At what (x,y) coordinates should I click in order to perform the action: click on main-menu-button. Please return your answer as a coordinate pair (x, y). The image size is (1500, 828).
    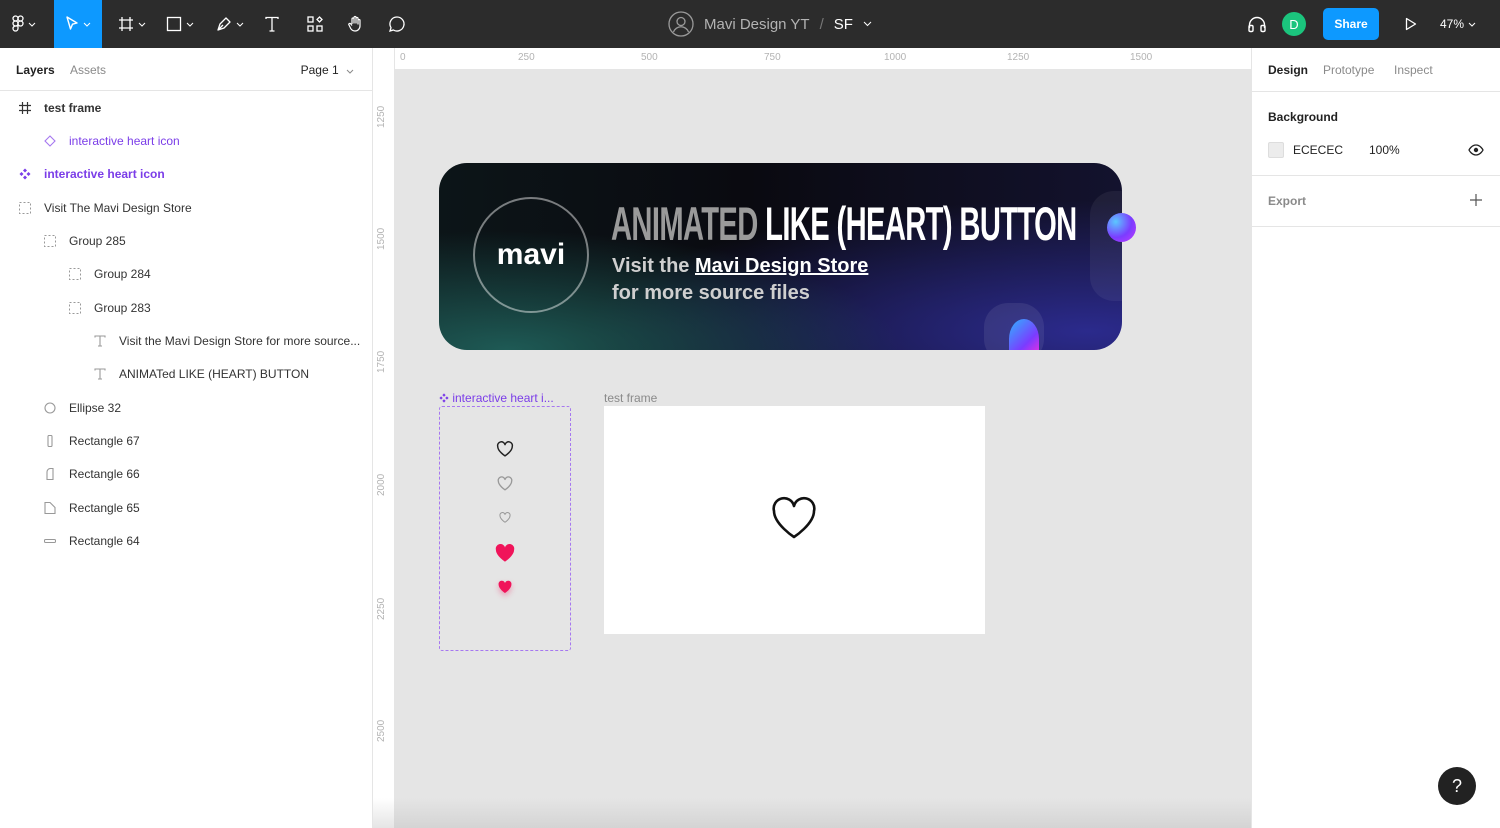
    Looking at the image, I should click on (24, 24).